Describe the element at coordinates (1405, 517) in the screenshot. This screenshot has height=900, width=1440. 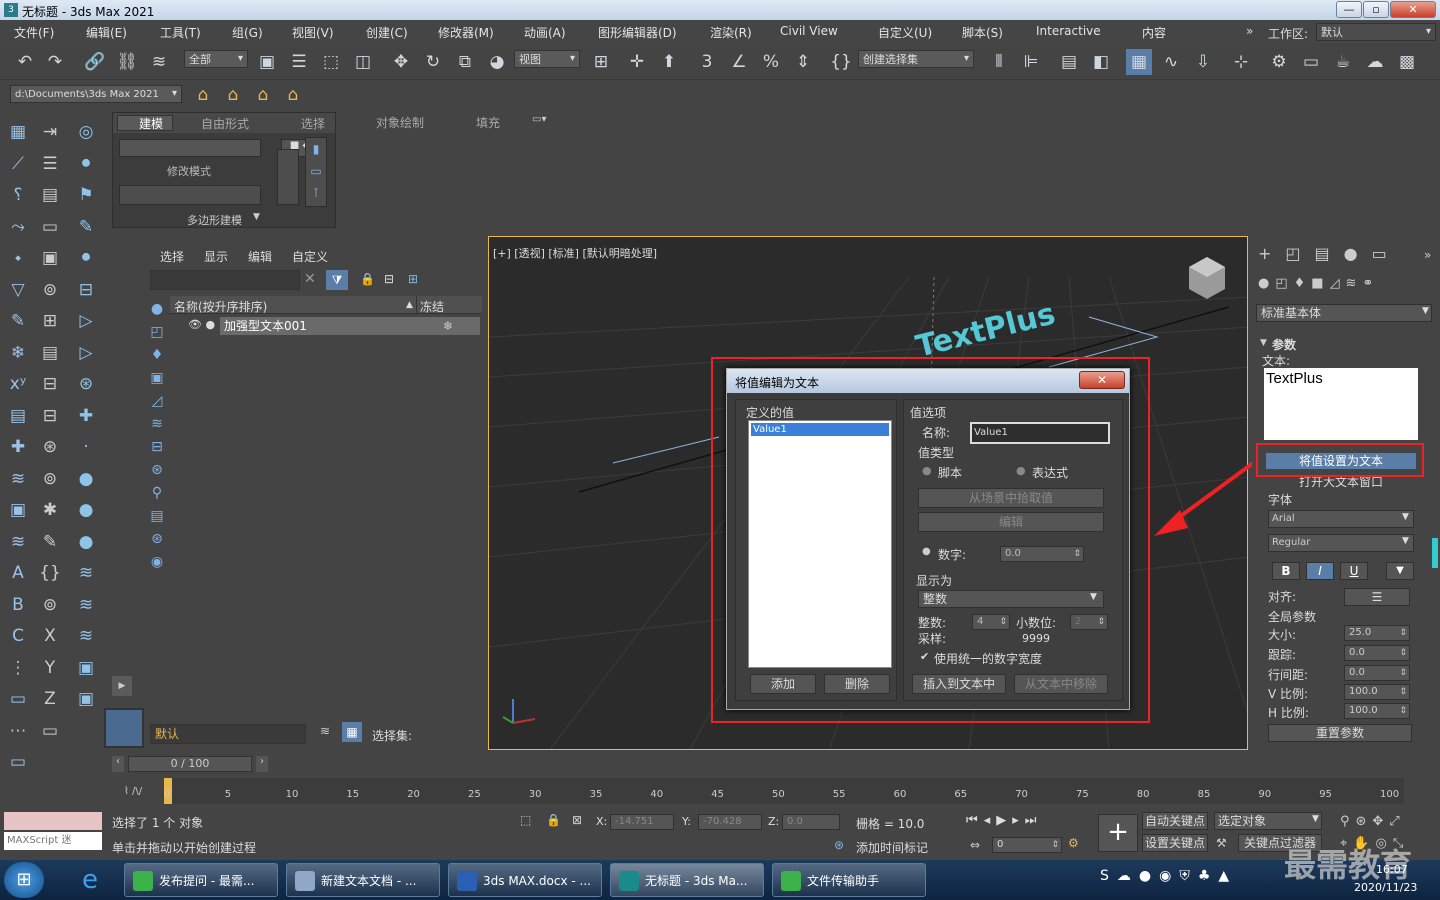
I see `font-chevron-icon: ▼` at that location.